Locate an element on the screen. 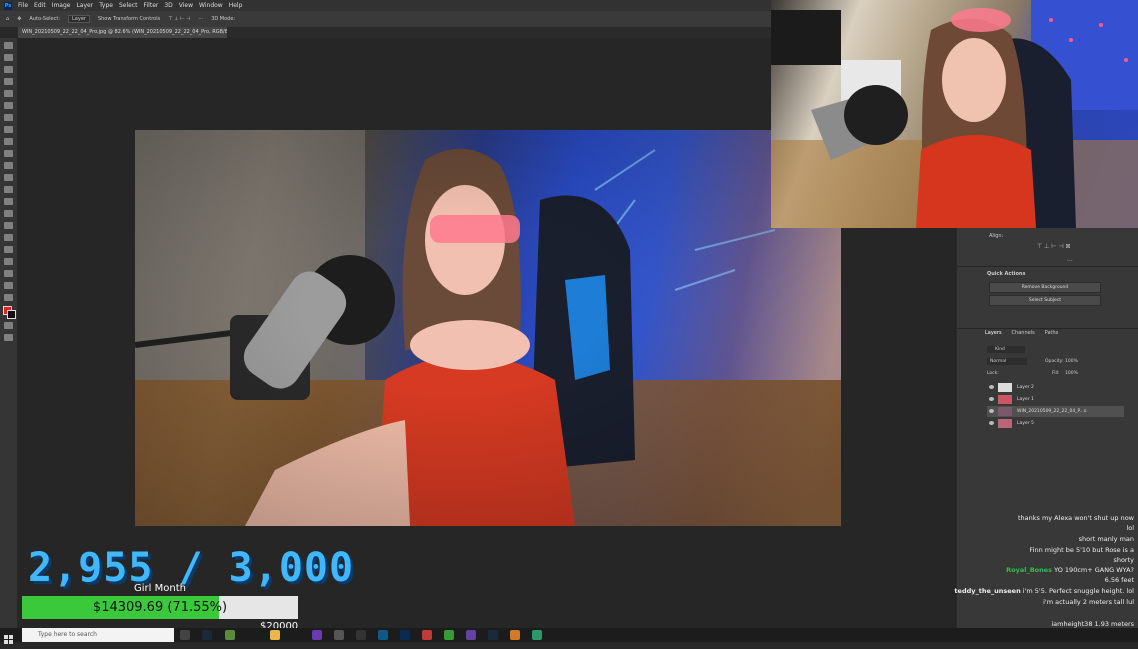 This screenshot has height=649, width=1138. layer-row: Layer 5 is located at coordinates (1055, 423).